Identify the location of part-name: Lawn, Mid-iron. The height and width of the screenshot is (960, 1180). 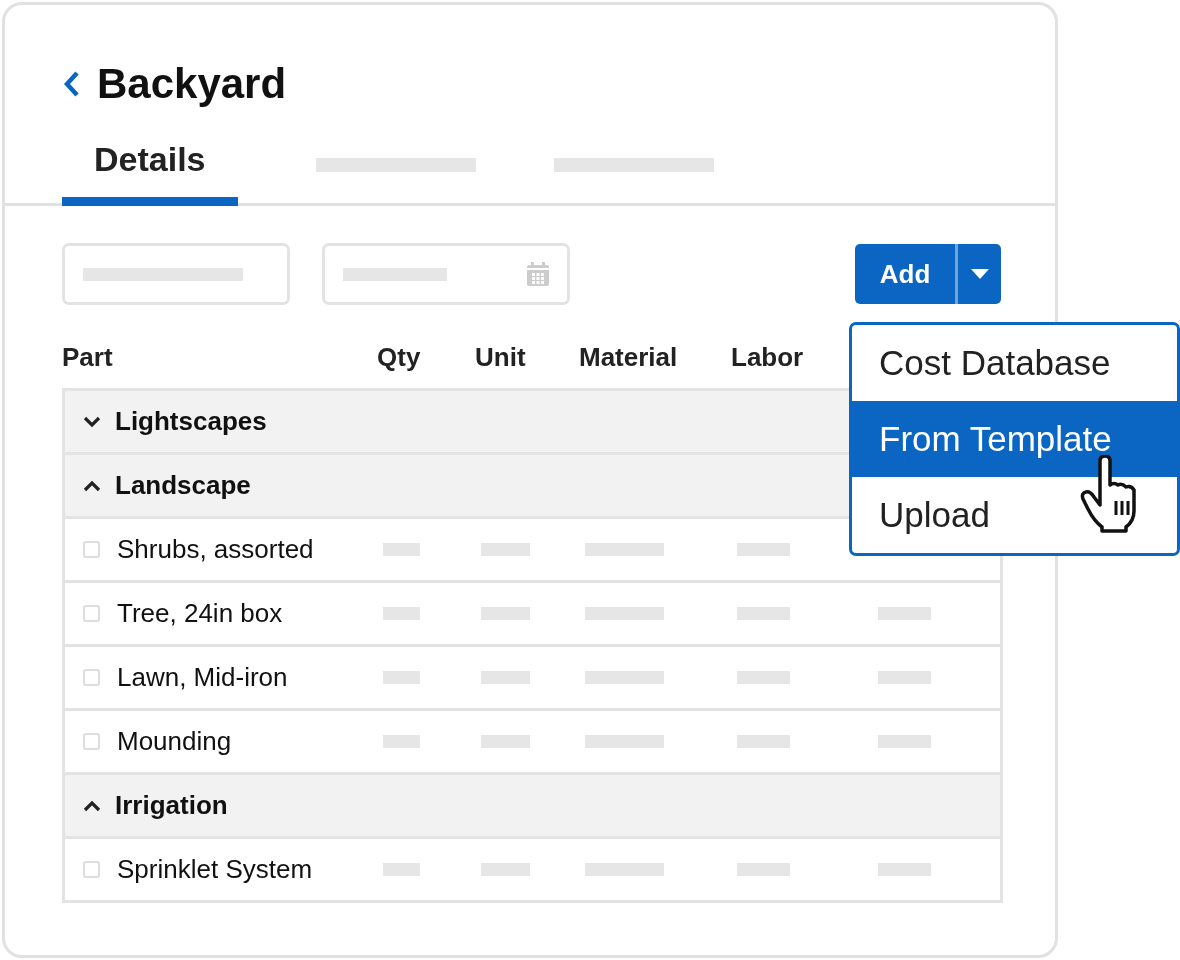
(202, 677).